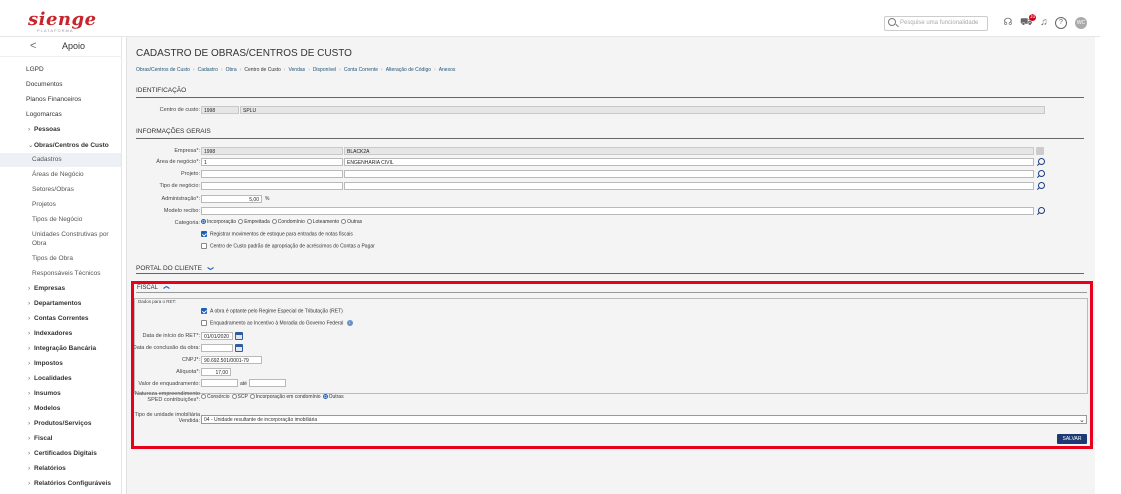 The width and height of the screenshot is (1121, 494). Describe the element at coordinates (47, 159) in the screenshot. I see `sidebar-subitem: Cadastros` at that location.